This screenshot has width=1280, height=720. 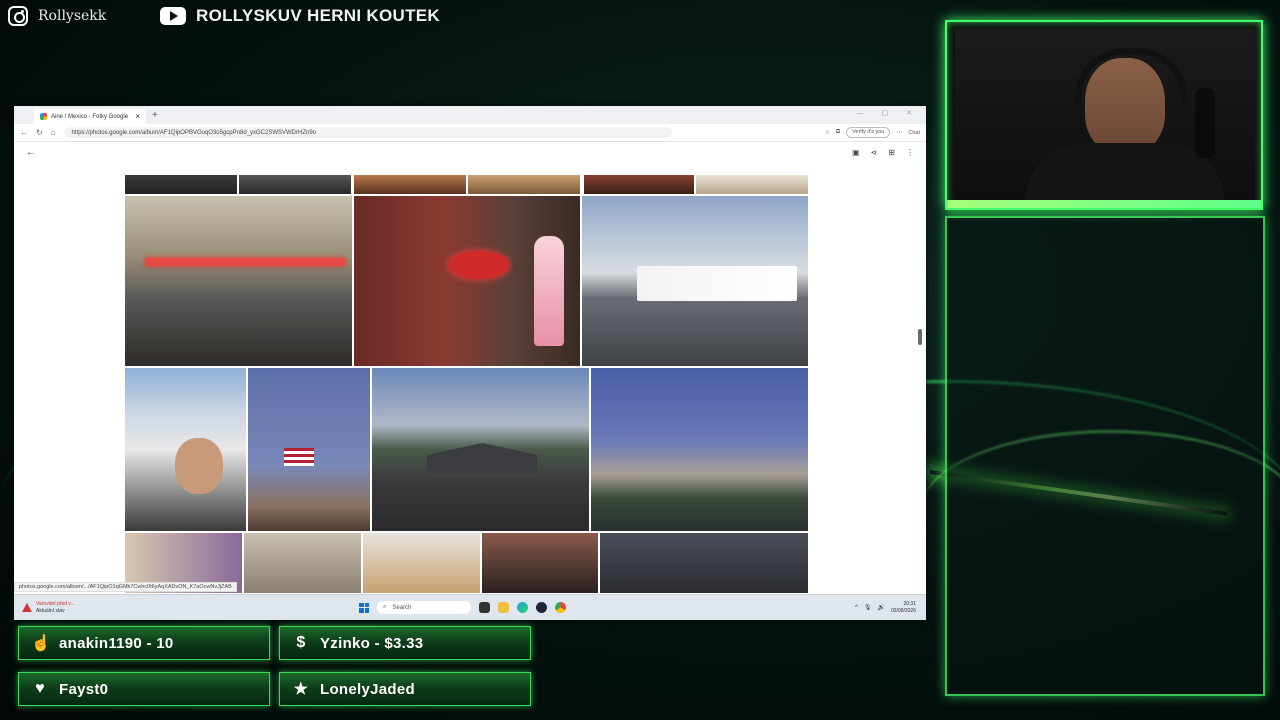 I want to click on scrollbar-thumb, so click(x=920, y=337).